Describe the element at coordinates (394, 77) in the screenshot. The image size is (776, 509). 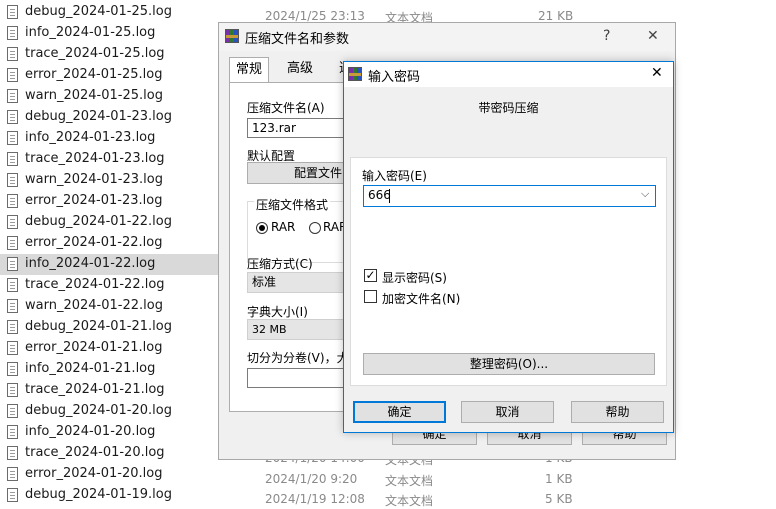
I see `password-dialog-title: 输入密码` at that location.